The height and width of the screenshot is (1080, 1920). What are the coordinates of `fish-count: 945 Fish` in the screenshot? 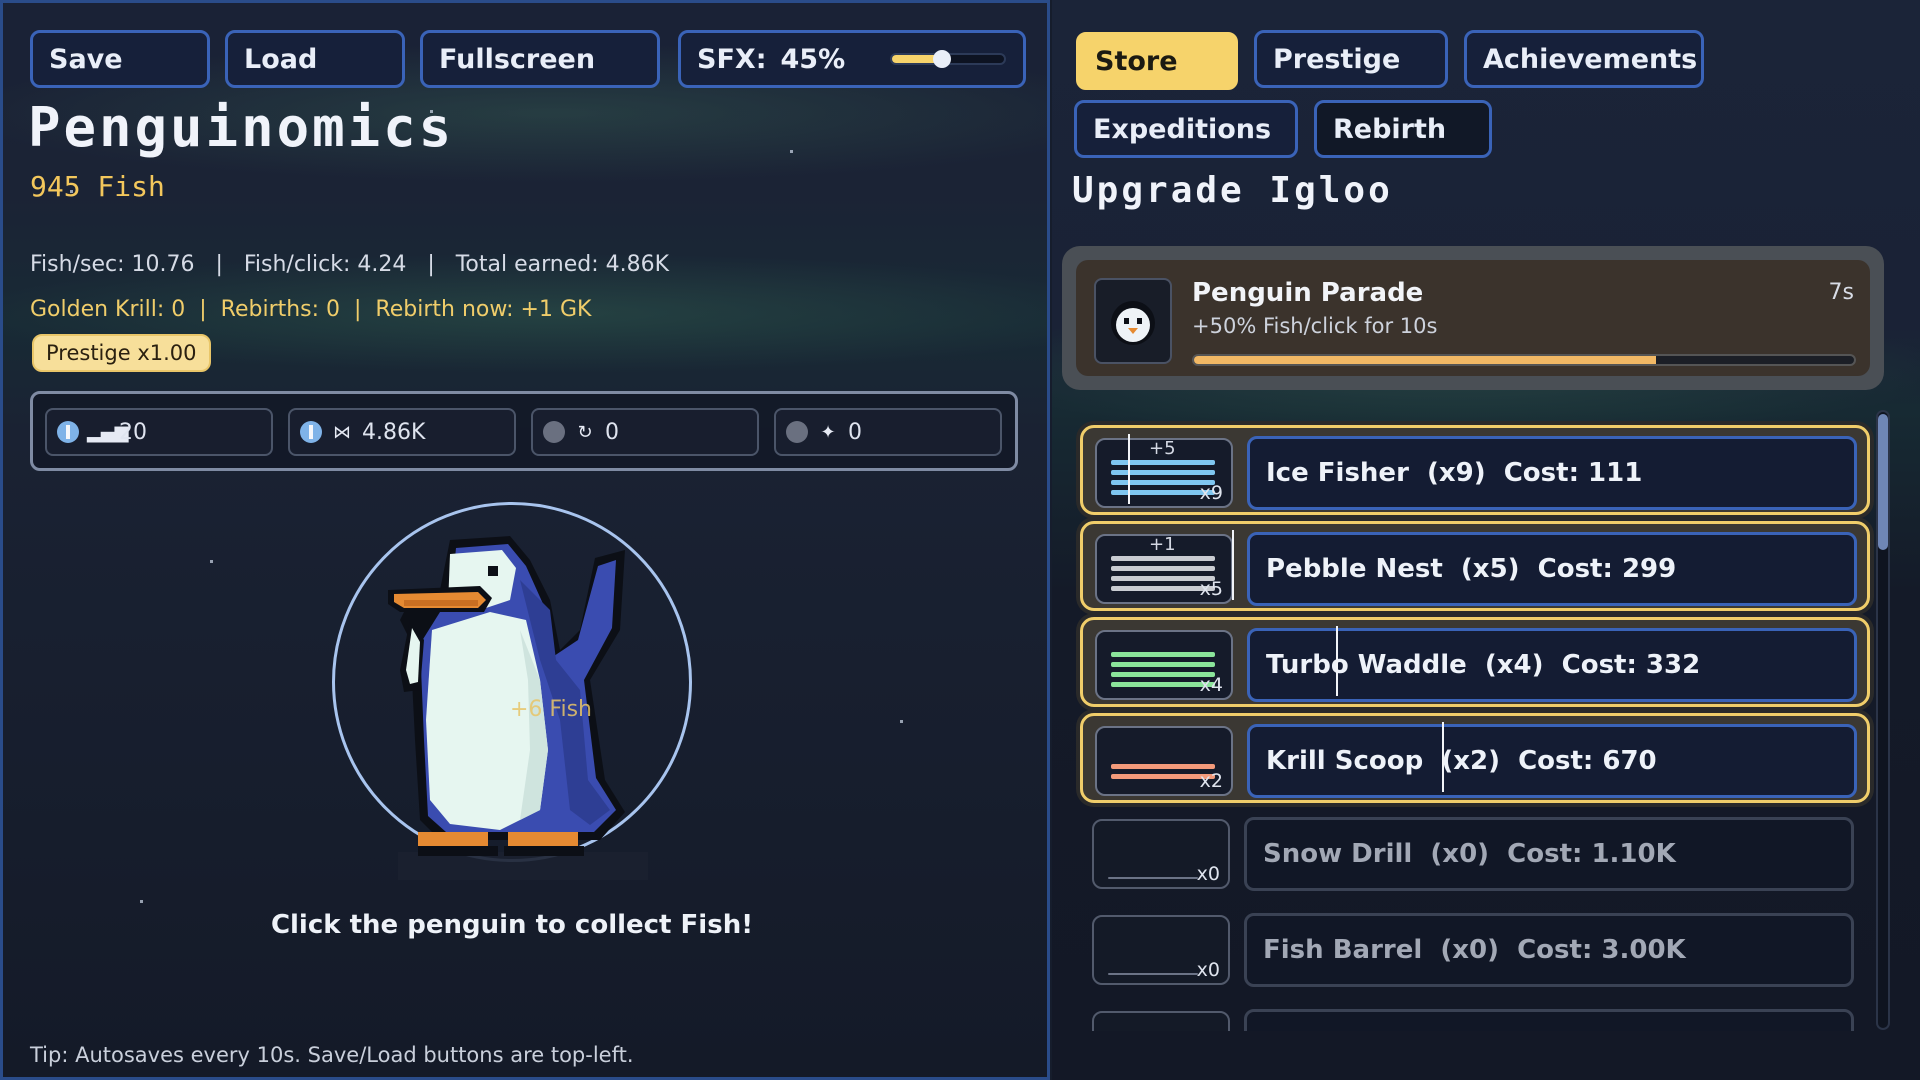 It's located at (97, 186).